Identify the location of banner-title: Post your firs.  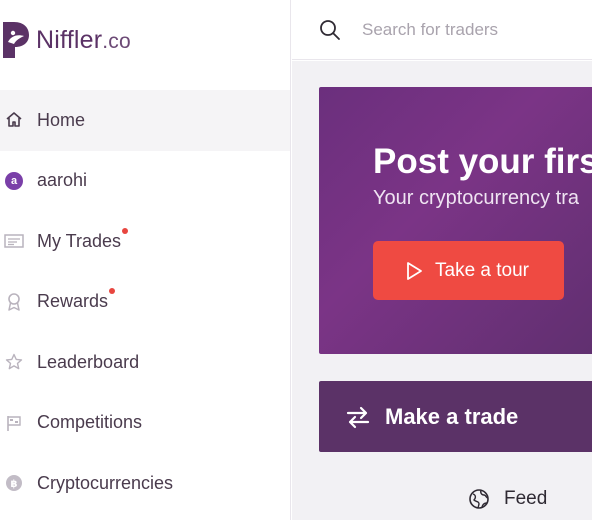
(482, 161).